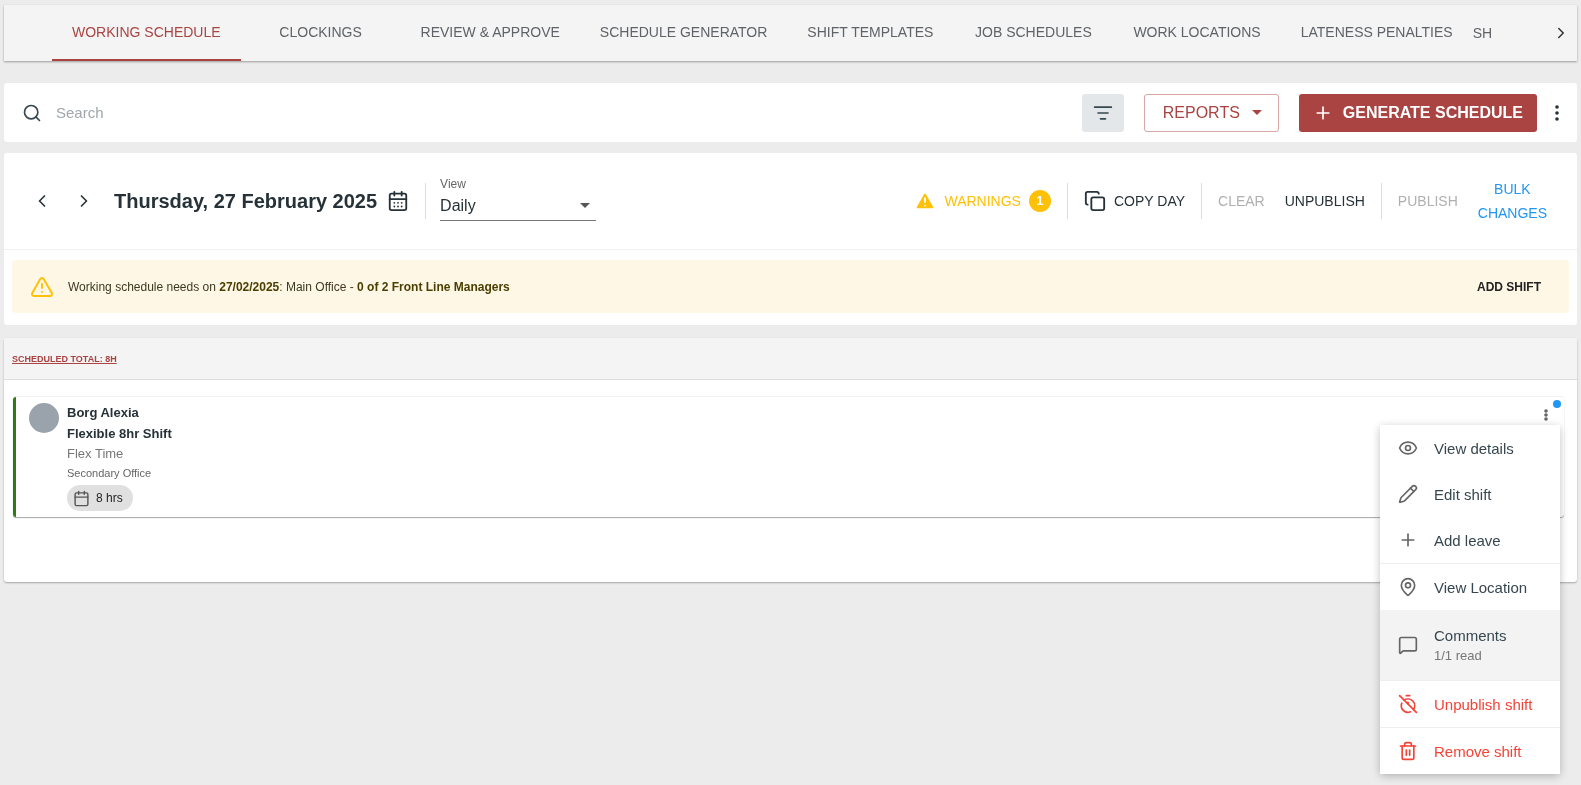  Describe the element at coordinates (453, 184) in the screenshot. I see `view-label: View` at that location.